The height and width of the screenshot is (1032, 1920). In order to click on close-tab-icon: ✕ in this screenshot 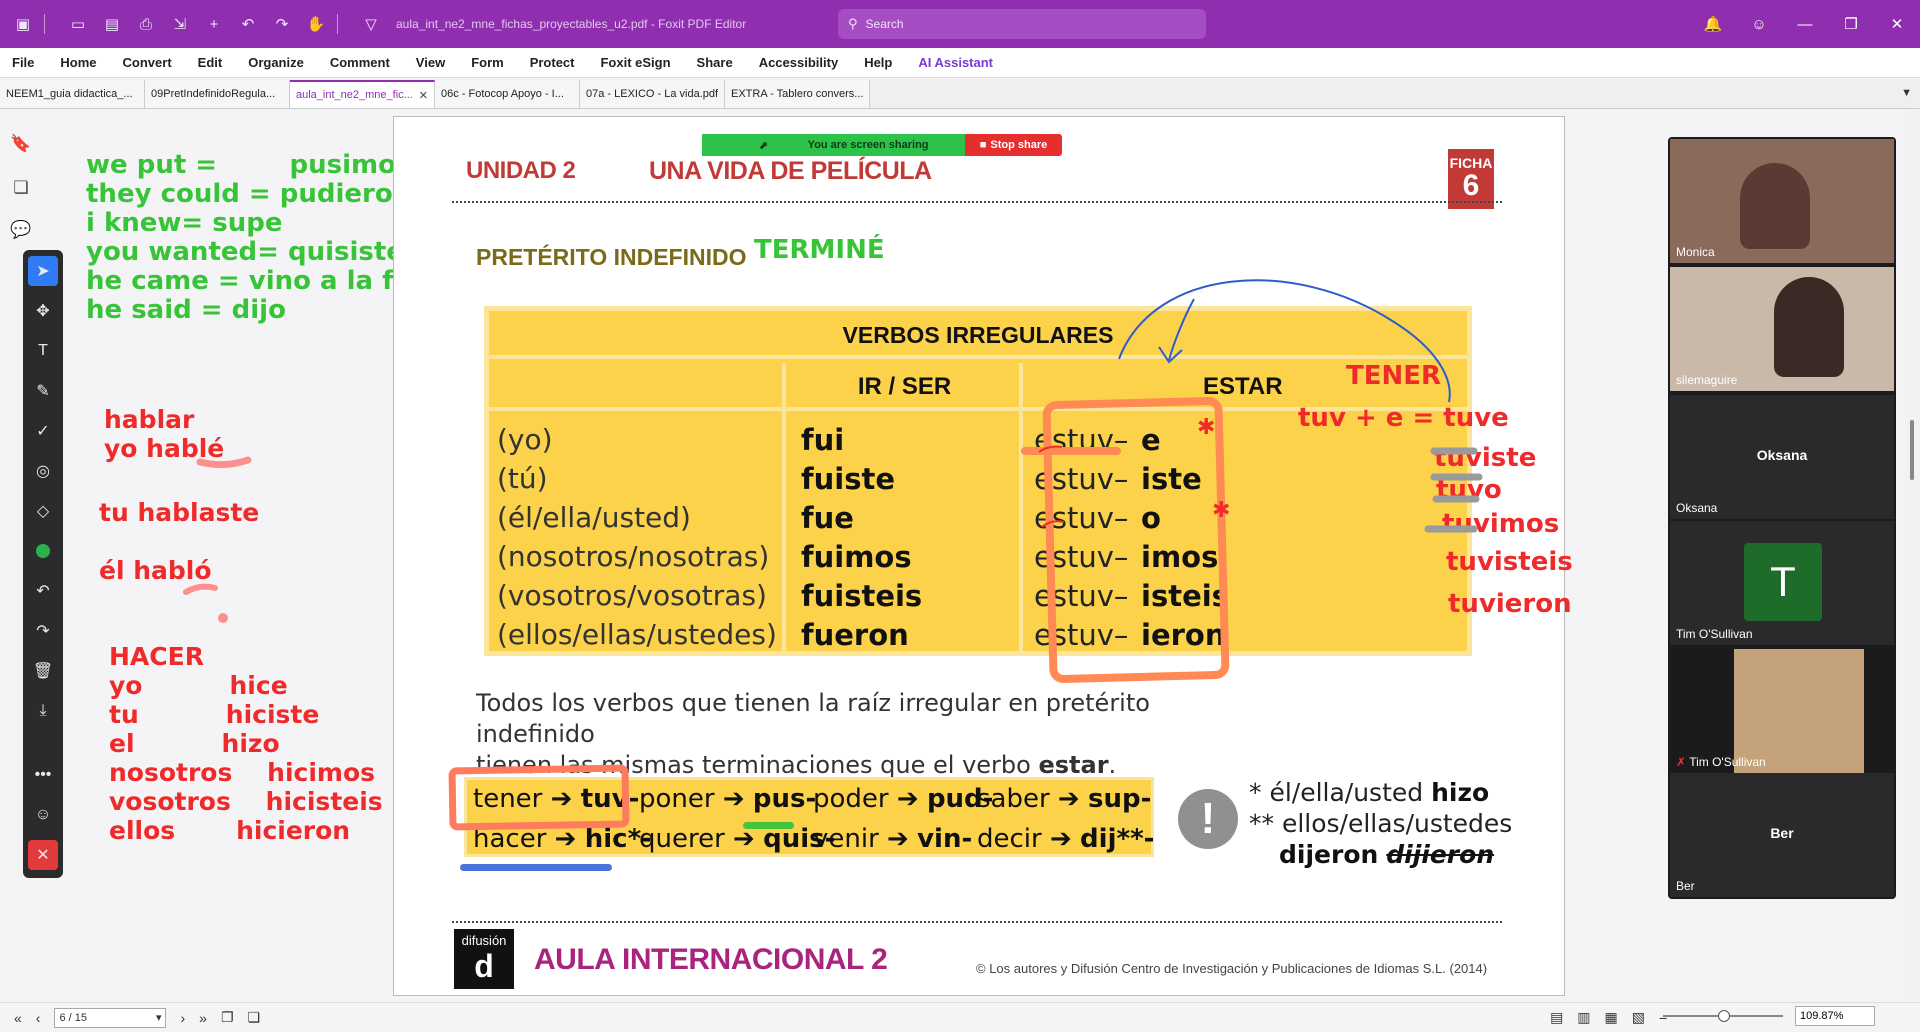, I will do `click(423, 95)`.